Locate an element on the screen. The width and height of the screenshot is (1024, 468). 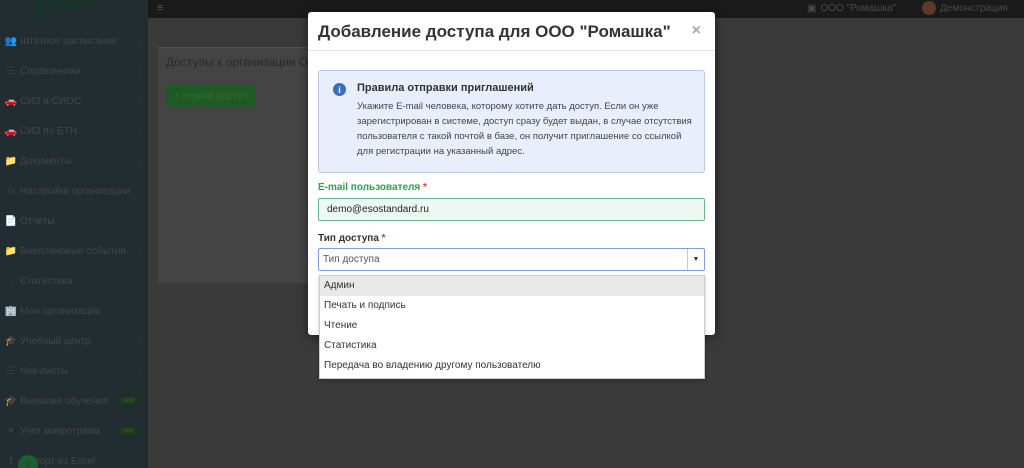
email-label-text: E-mail пользователя is located at coordinates (369, 187).